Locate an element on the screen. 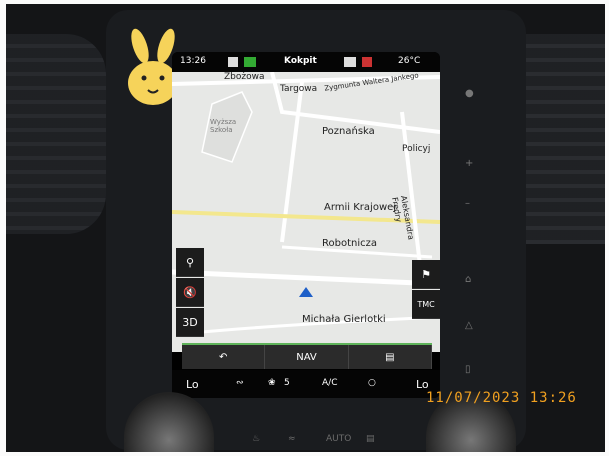 This screenshot has height=456, width=609. auto-climate-button: AUTO is located at coordinates (338, 439).